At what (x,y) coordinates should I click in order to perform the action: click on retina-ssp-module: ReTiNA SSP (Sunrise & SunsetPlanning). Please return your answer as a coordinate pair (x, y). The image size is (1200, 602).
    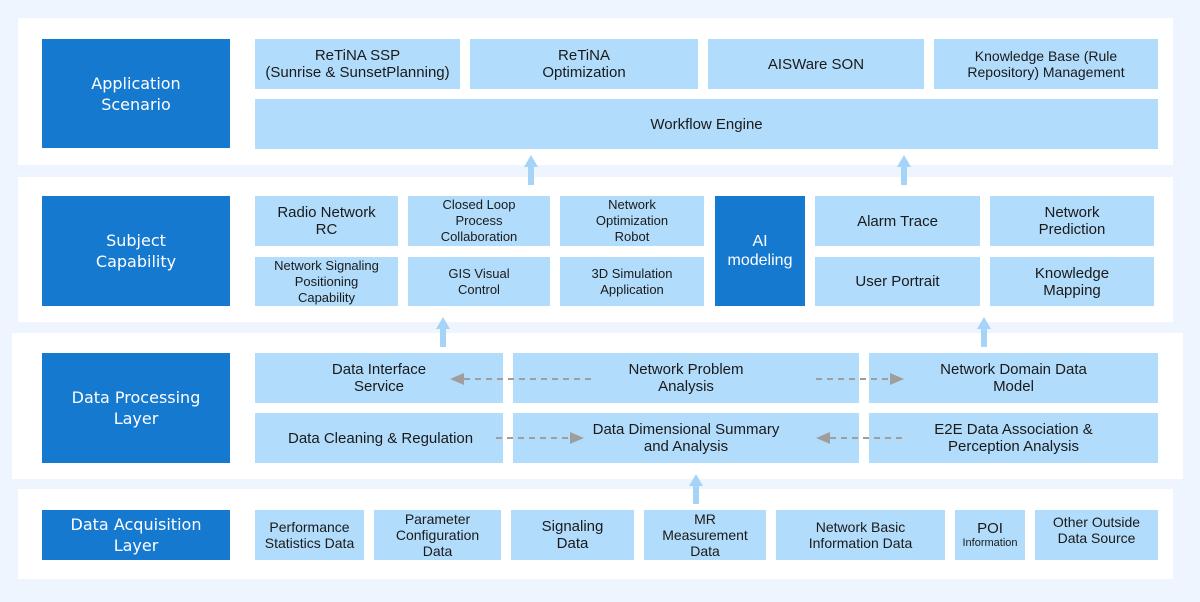
    Looking at the image, I should click on (357, 64).